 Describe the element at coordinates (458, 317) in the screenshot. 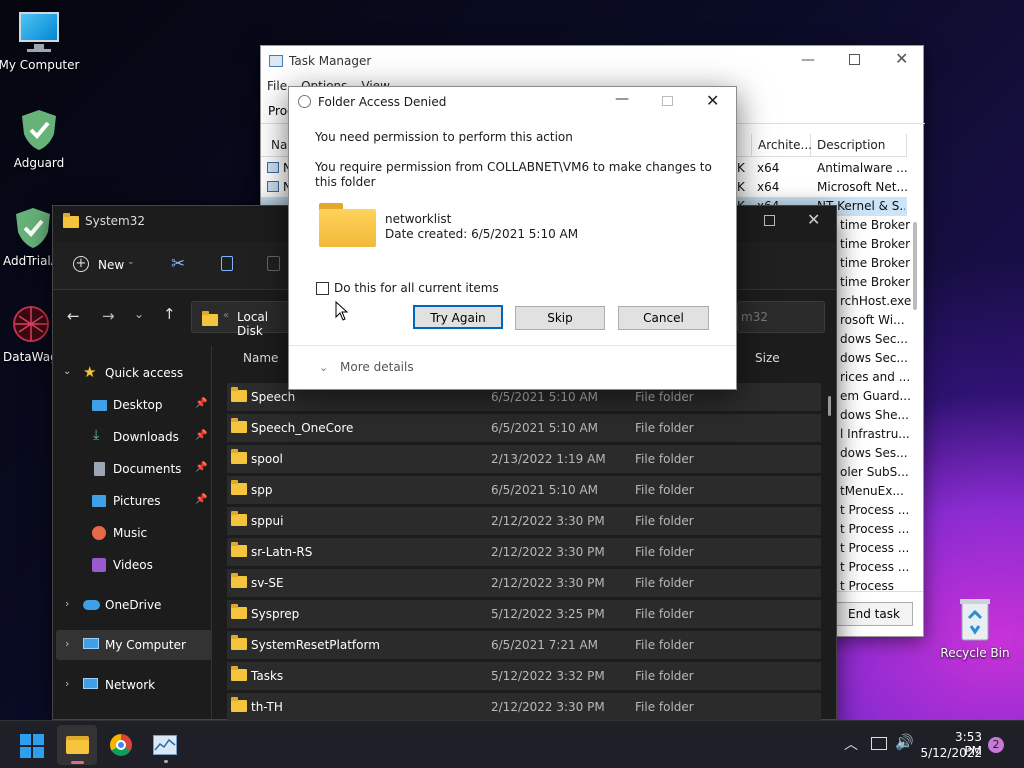

I see `try-again-button: Try Again` at that location.